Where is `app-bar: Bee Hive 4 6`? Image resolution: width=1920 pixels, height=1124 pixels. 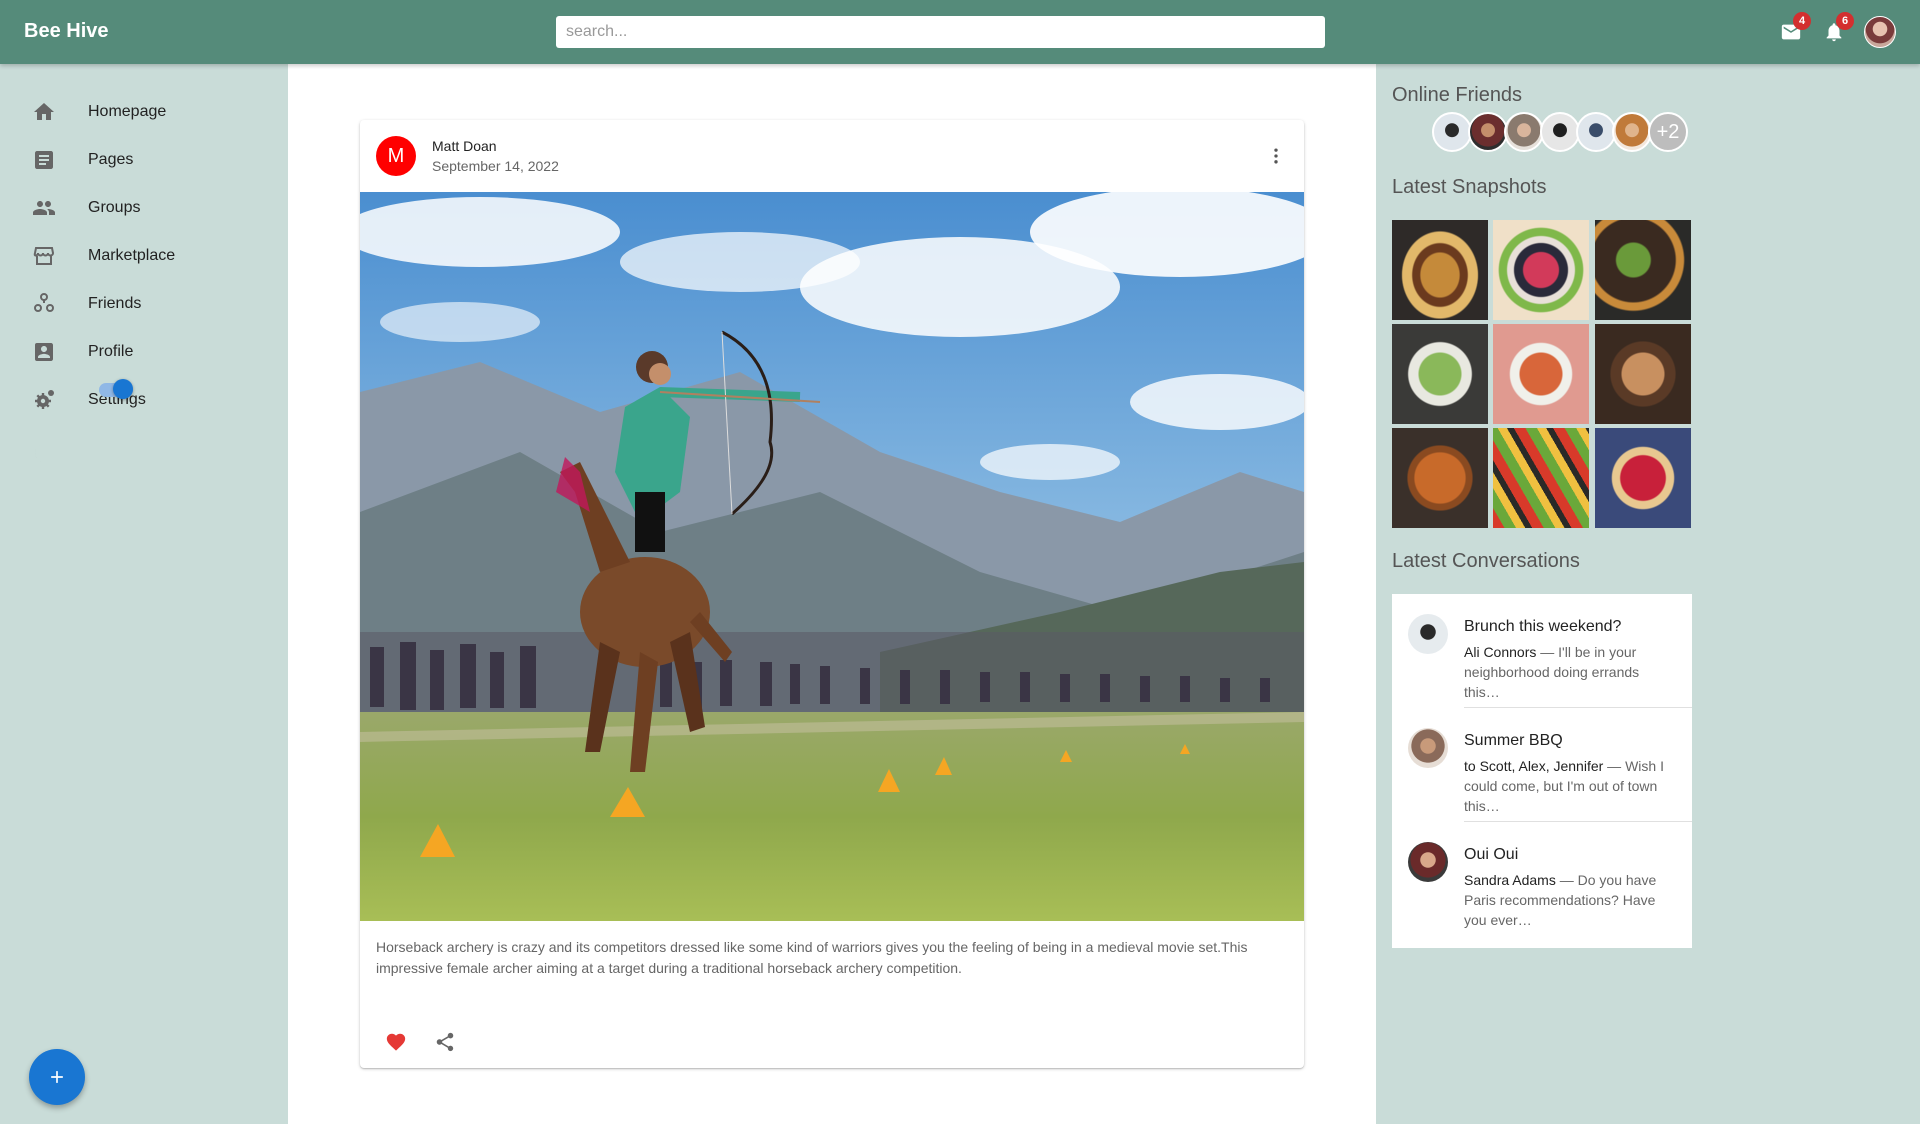 app-bar: Bee Hive 4 6 is located at coordinates (960, 32).